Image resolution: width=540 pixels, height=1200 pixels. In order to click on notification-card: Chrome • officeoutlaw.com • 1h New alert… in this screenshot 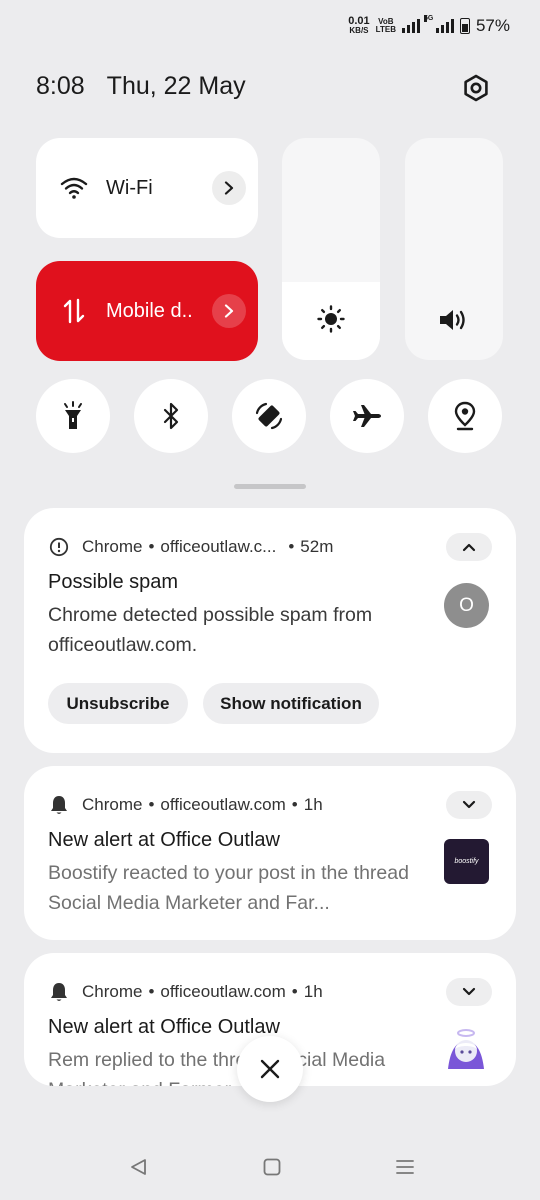, I will do `click(270, 853)`.